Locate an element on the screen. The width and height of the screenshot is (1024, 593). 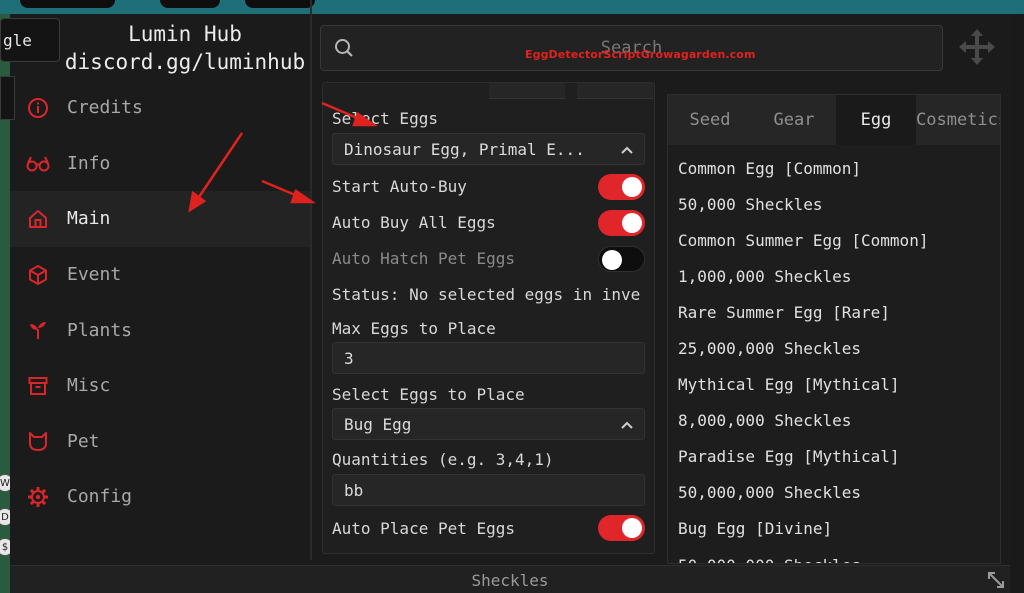
archive-box-icon is located at coordinates (38, 386).